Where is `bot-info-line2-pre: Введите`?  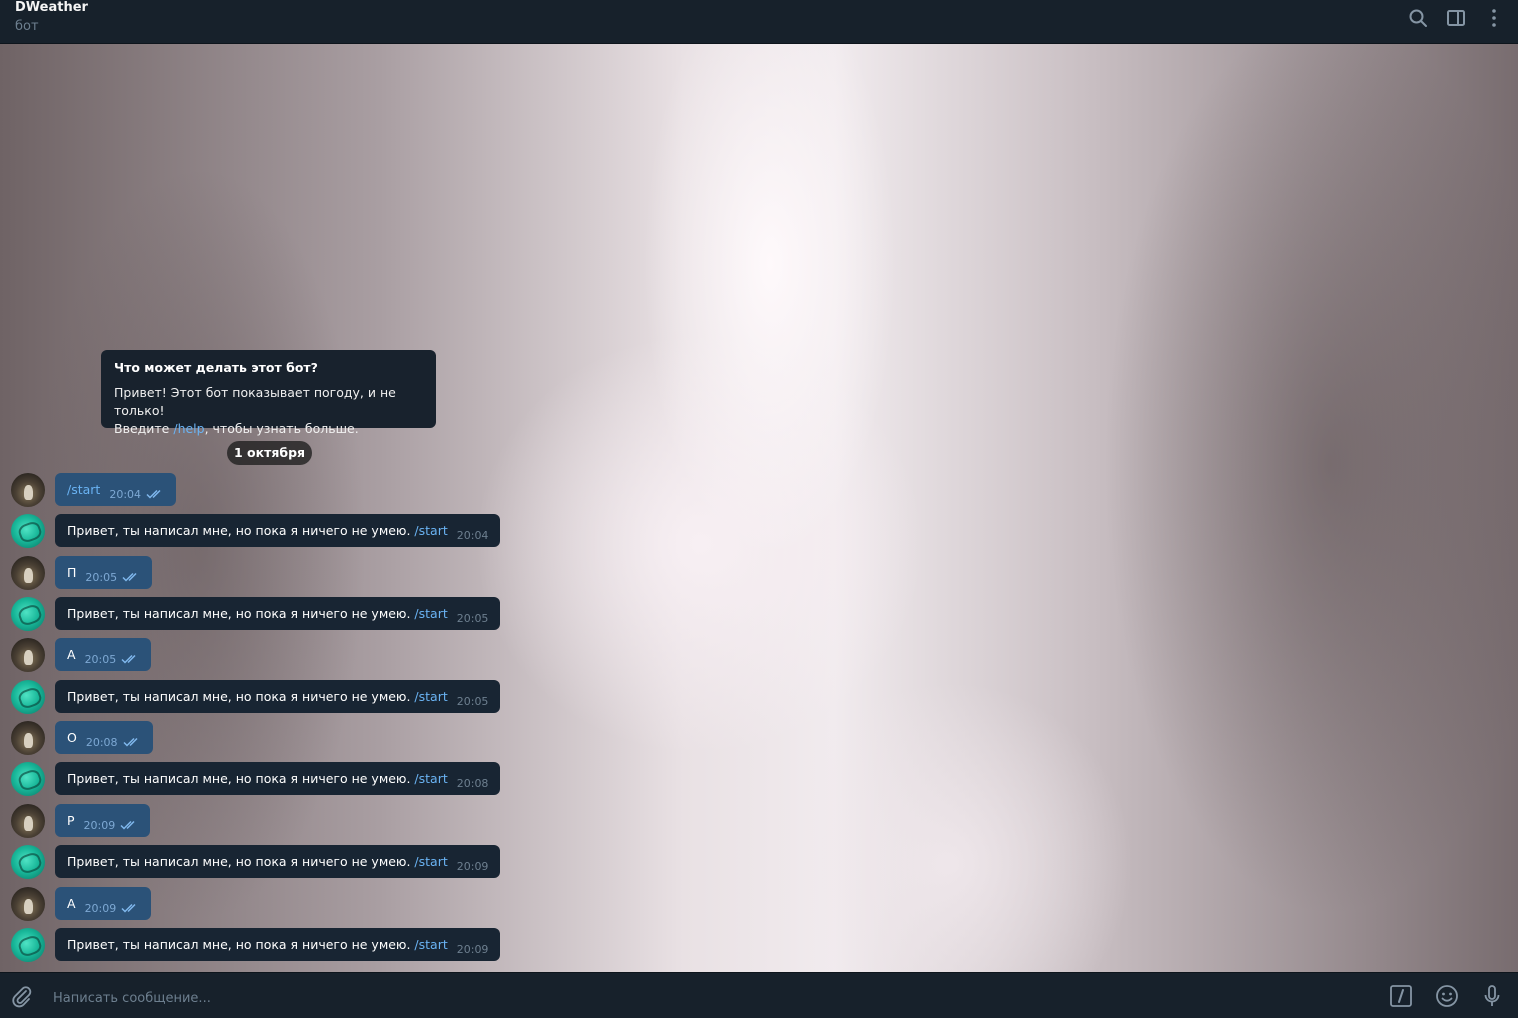 bot-info-line2-pre: Введите is located at coordinates (144, 428).